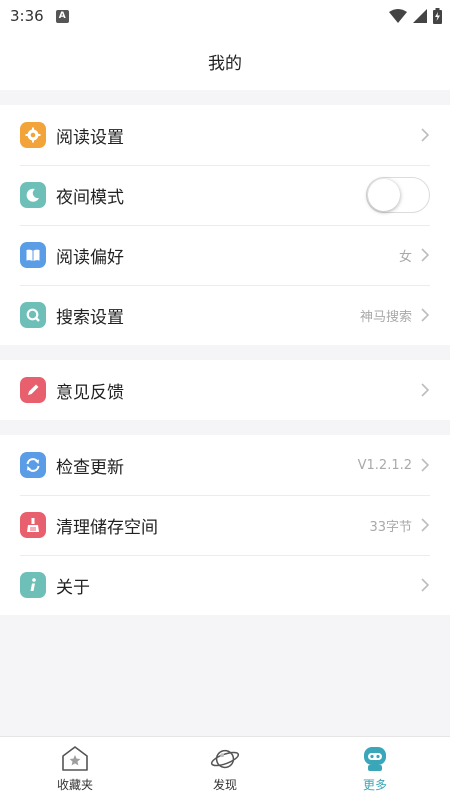  Describe the element at coordinates (62, 16) in the screenshot. I see `notification-icon: A` at that location.